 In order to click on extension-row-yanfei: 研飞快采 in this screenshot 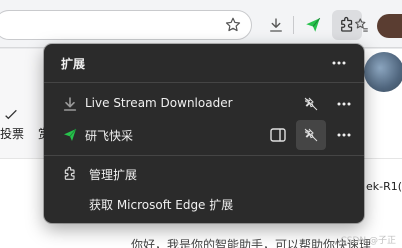, I will do `click(204, 135)`.